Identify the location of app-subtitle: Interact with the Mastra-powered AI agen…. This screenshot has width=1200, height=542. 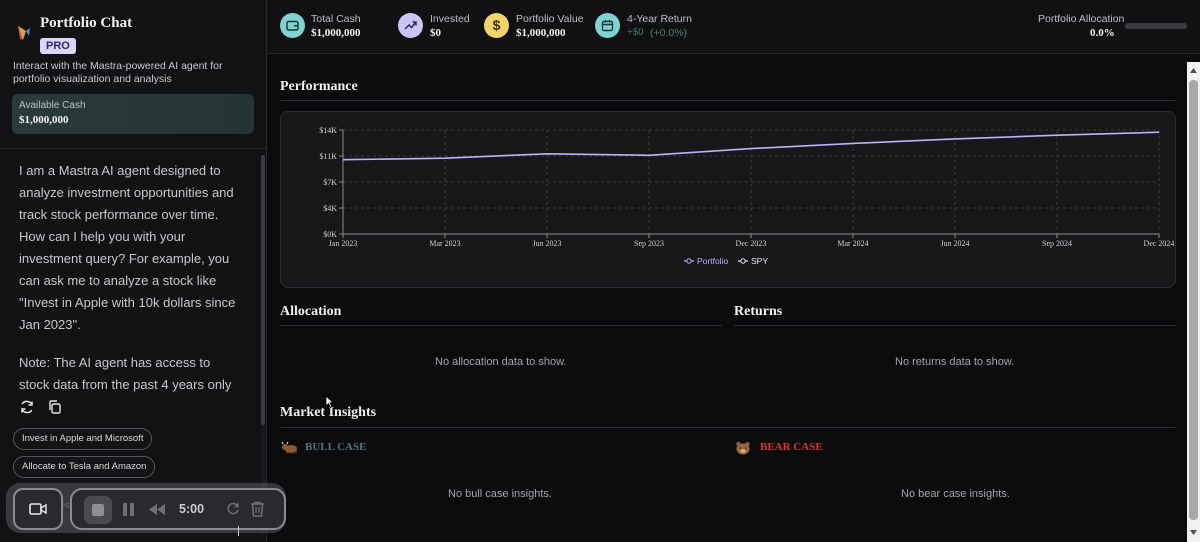
(118, 72).